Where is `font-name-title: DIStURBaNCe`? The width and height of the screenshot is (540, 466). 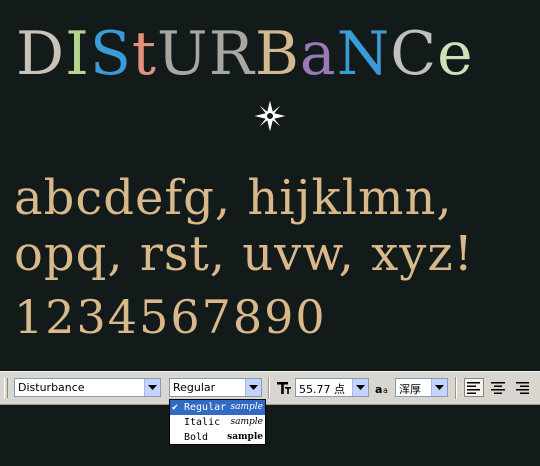 font-name-title: DIStURBaNCe is located at coordinates (276, 54).